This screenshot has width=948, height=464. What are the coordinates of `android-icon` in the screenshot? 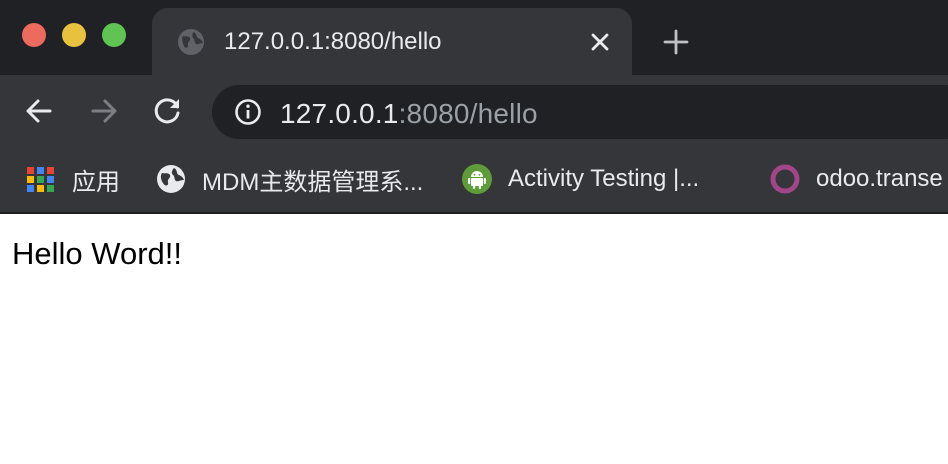 It's located at (477, 179).